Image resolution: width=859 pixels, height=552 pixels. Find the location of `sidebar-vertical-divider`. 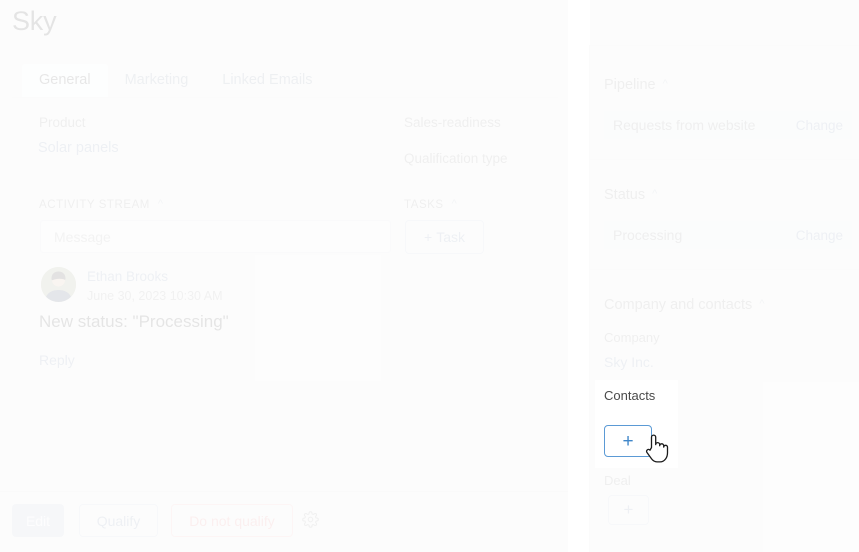

sidebar-vertical-divider is located at coordinates (589, 298).